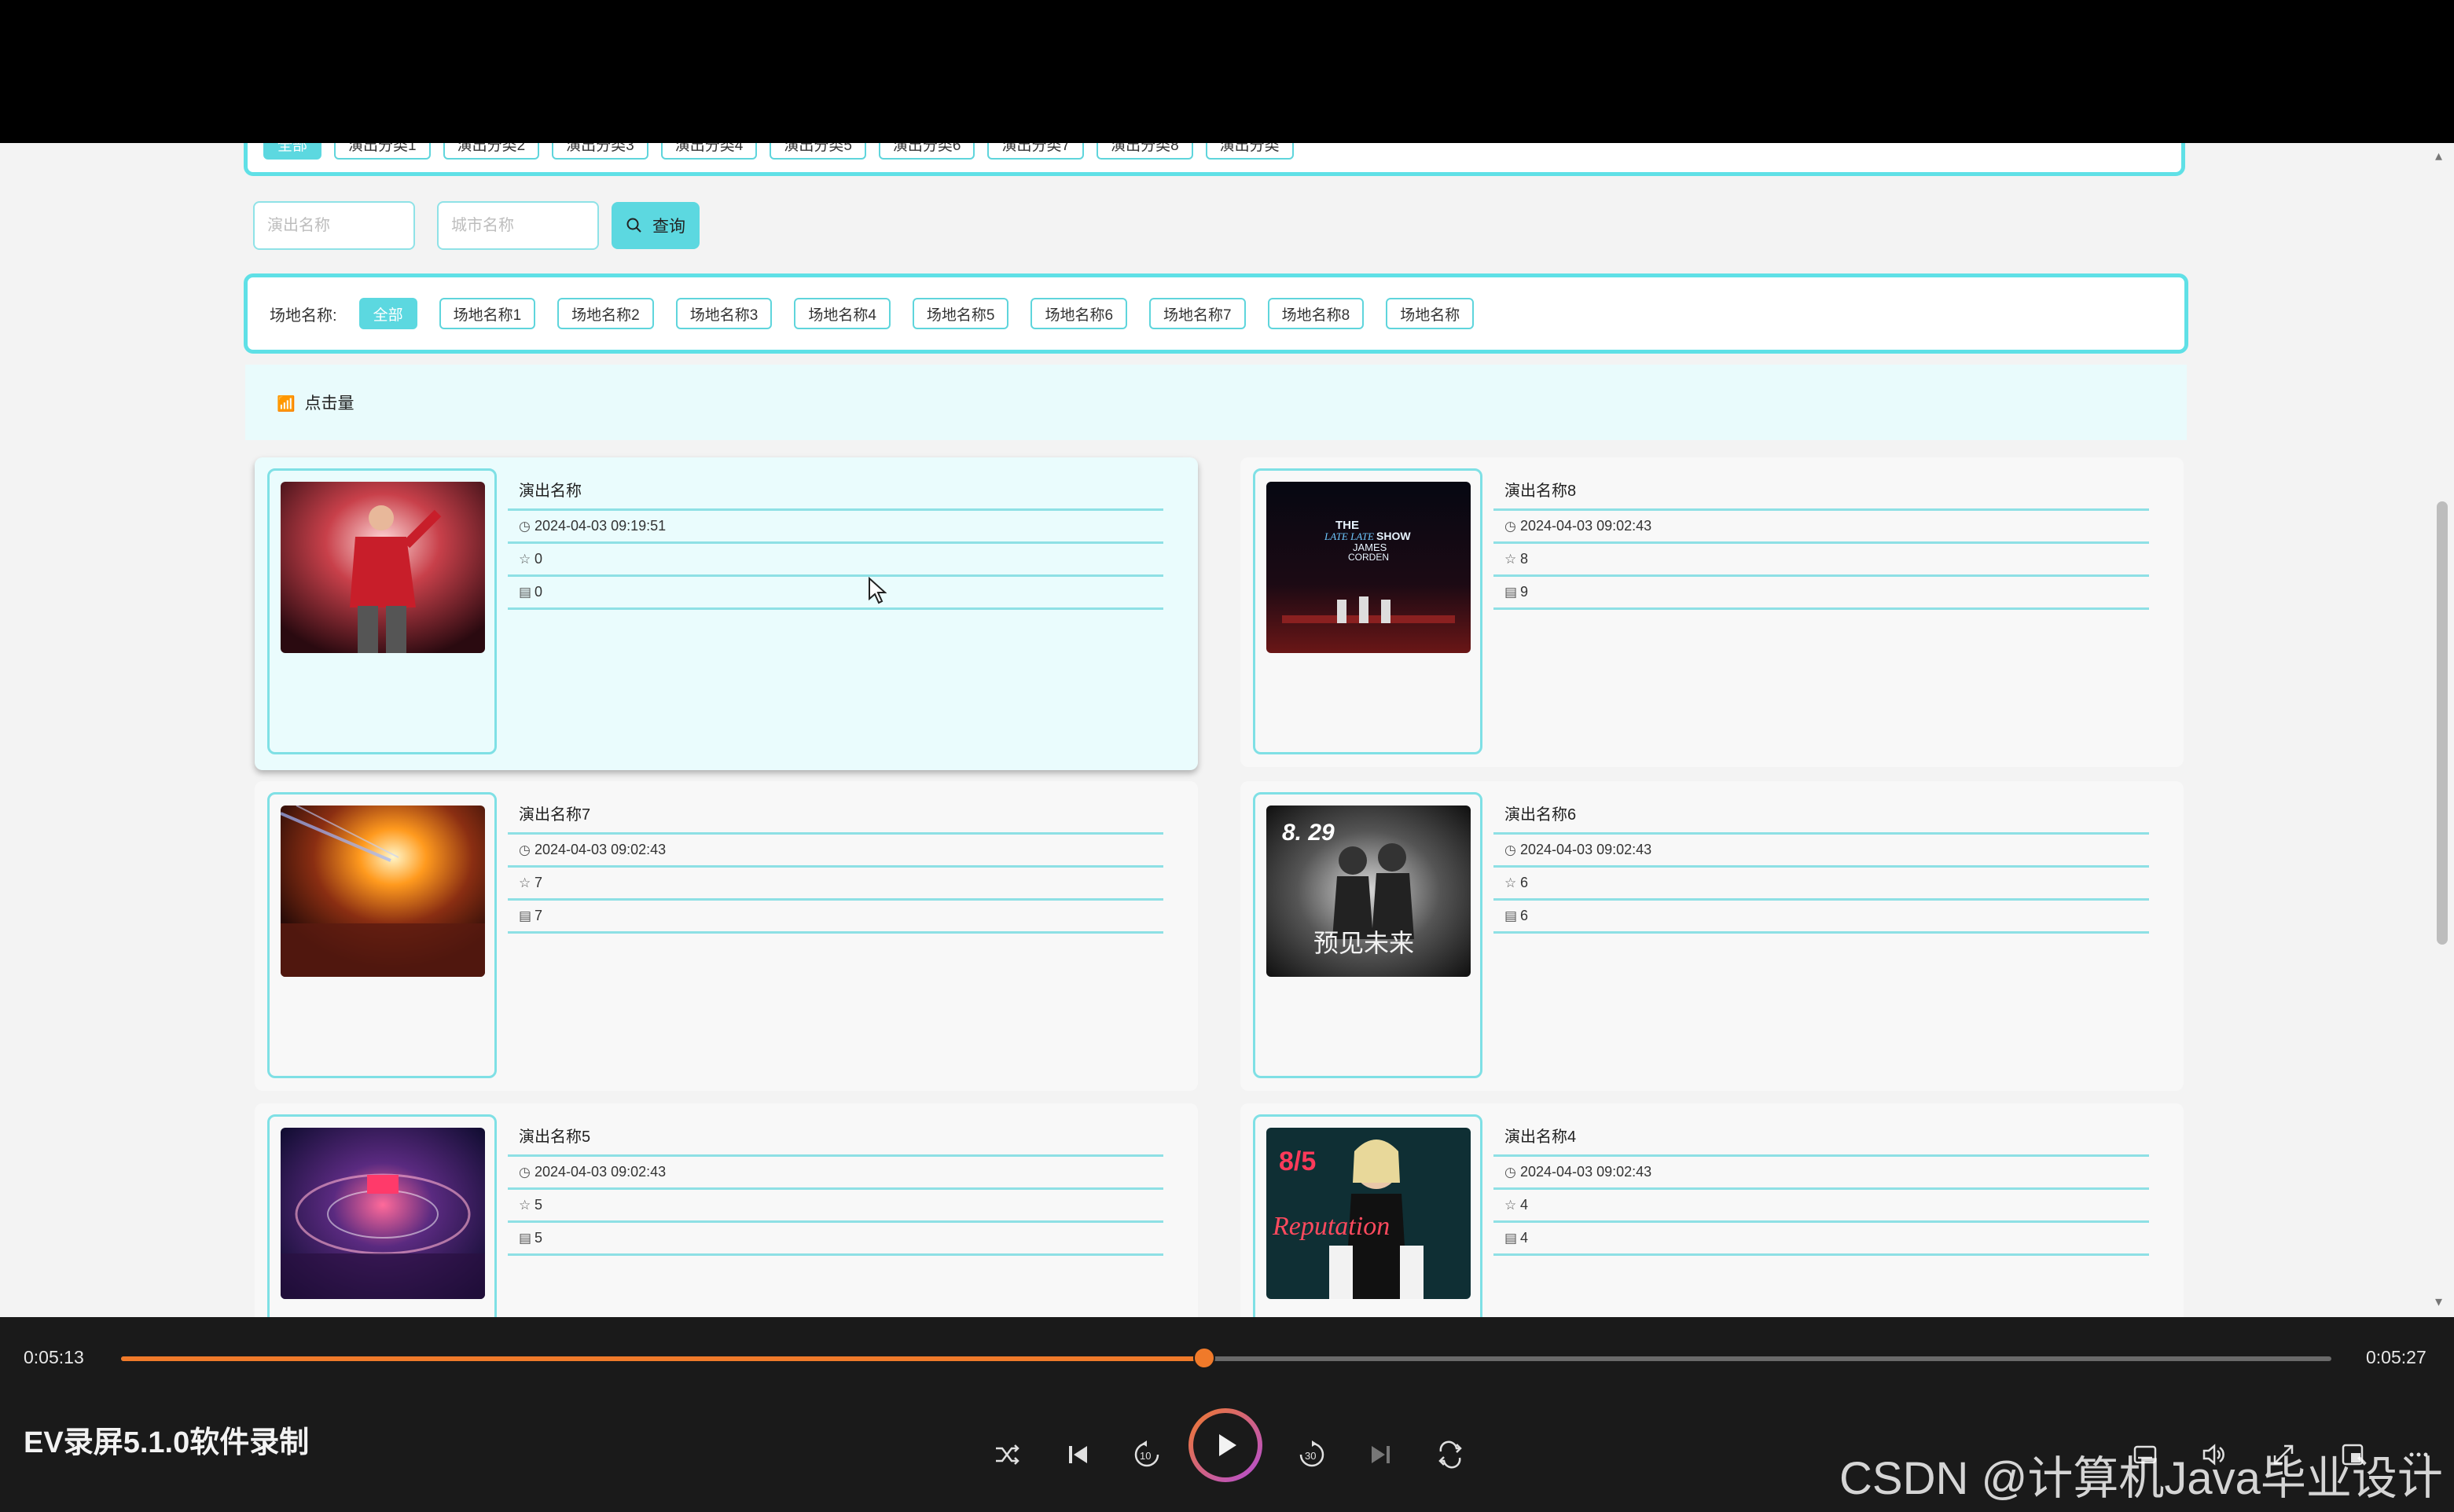  I want to click on venue-chip-4: 场地名称4, so click(842, 314).